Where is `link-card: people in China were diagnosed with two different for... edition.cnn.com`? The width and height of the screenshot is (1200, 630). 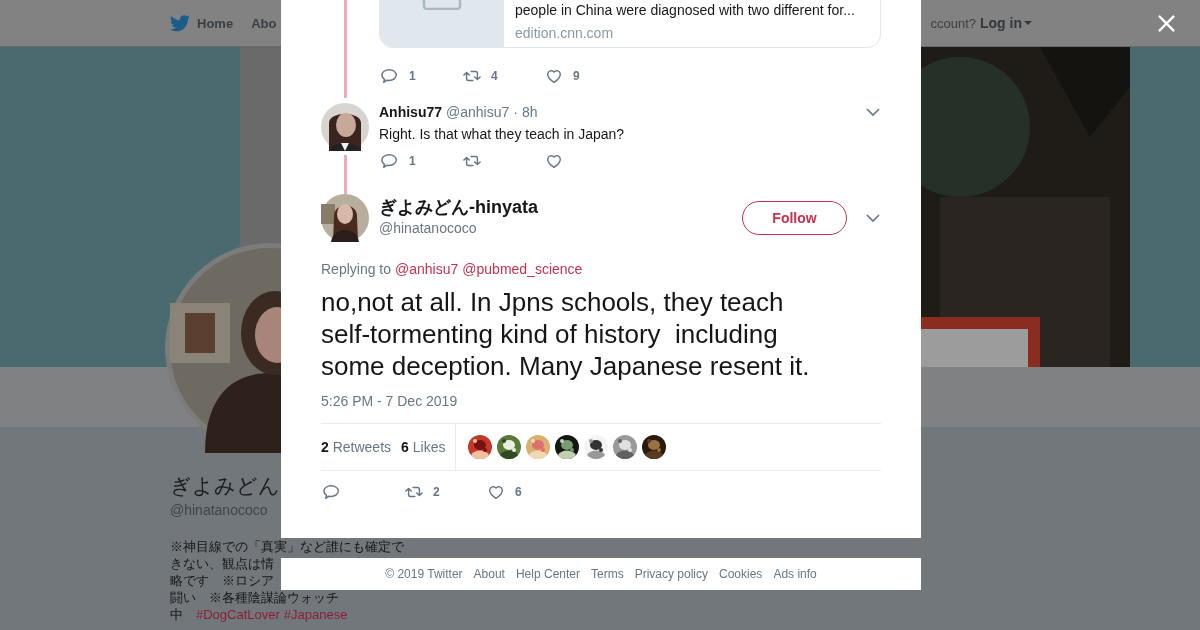 link-card: people in China were diagnosed with two different for... edition.cnn.com is located at coordinates (630, 24).